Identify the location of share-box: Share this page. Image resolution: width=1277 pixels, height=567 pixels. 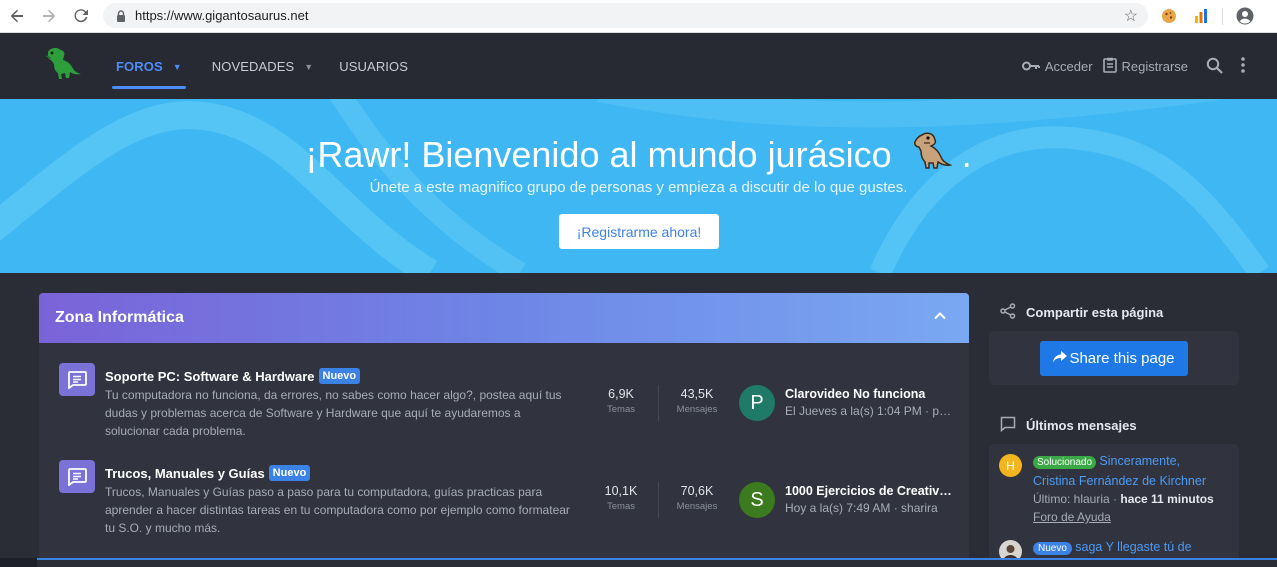
(1114, 358).